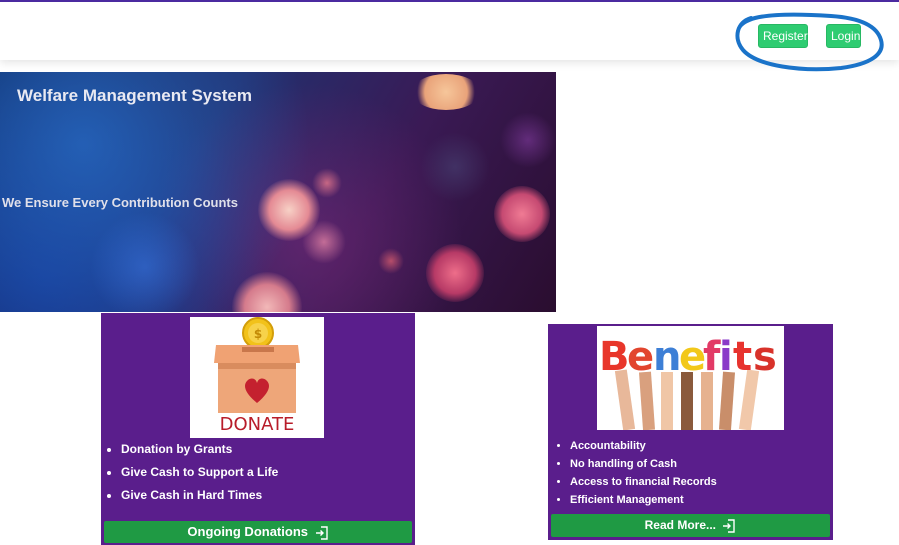  What do you see at coordinates (742, 357) in the screenshot?
I see `svg-text: t` at bounding box center [742, 357].